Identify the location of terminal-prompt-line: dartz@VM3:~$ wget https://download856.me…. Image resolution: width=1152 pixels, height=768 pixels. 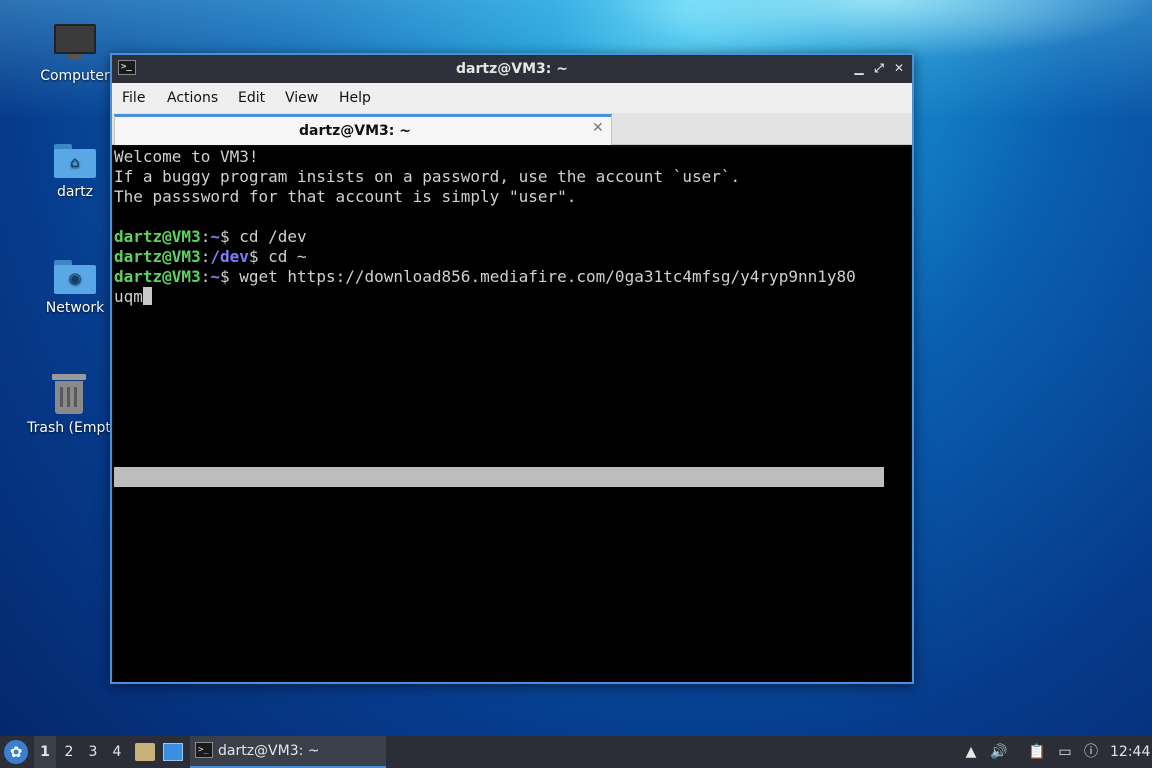
(485, 277).